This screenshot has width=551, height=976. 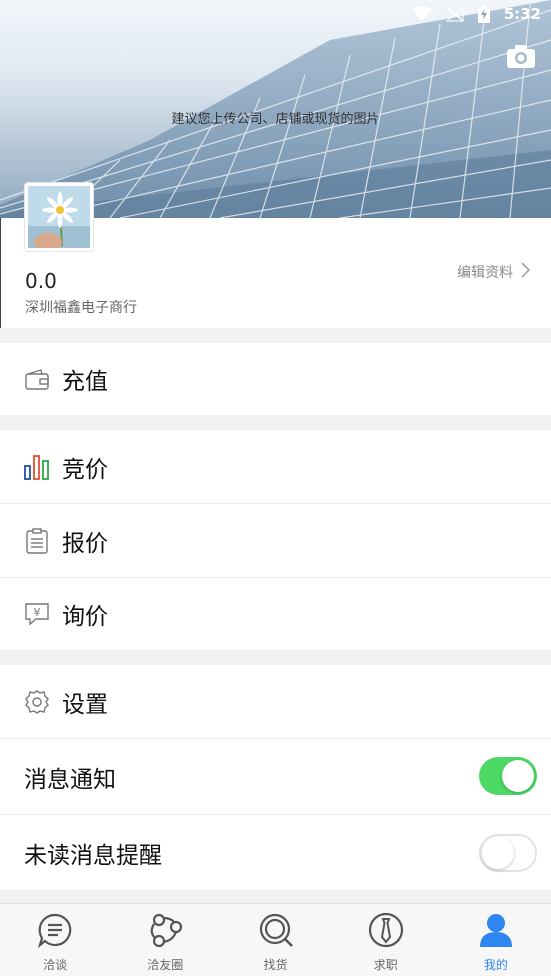 I want to click on edit-profile-link: 编辑资料, so click(x=494, y=272).